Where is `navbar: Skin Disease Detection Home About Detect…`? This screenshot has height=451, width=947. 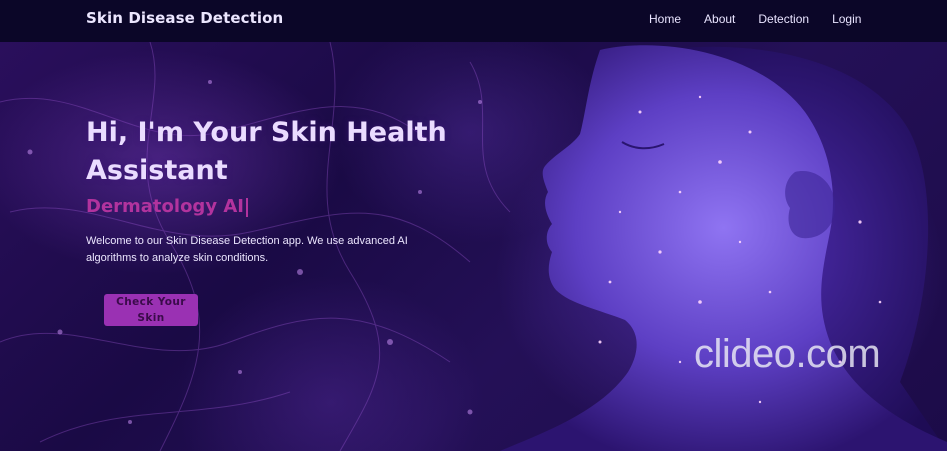
navbar: Skin Disease Detection Home About Detect… is located at coordinates (473, 21).